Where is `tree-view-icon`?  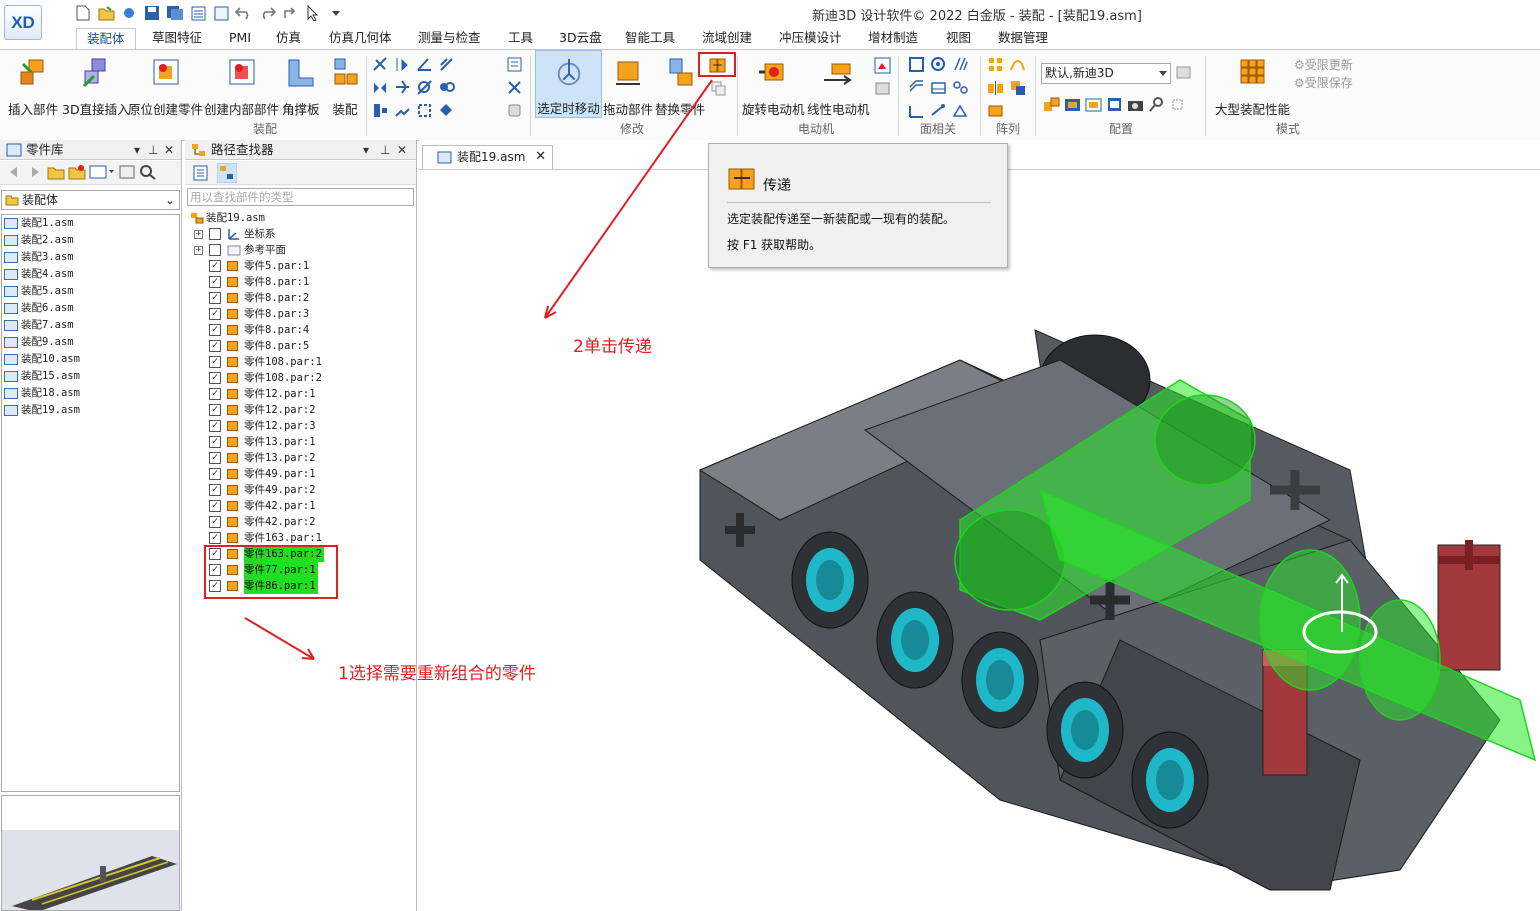
tree-view-icon is located at coordinates (227, 173).